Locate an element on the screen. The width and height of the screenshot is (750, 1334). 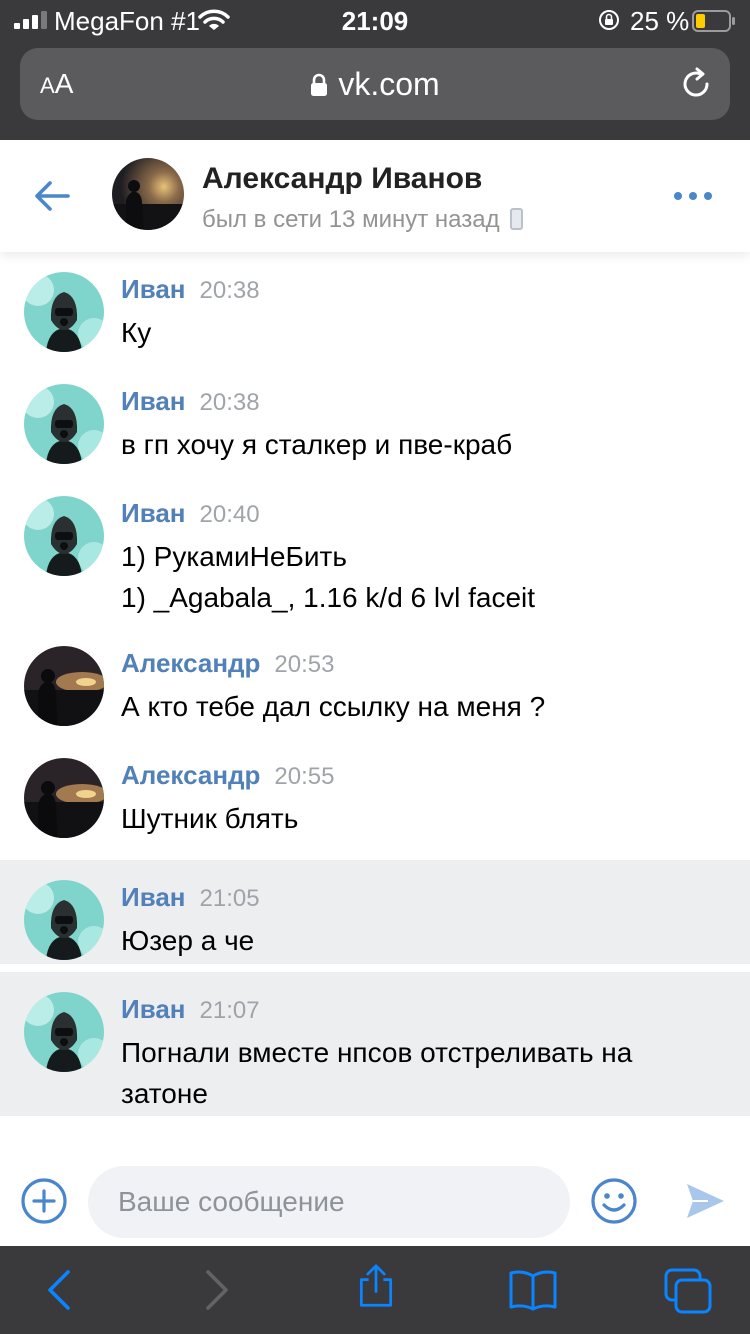
battery-percentage: 25 % is located at coordinates (660, 21).